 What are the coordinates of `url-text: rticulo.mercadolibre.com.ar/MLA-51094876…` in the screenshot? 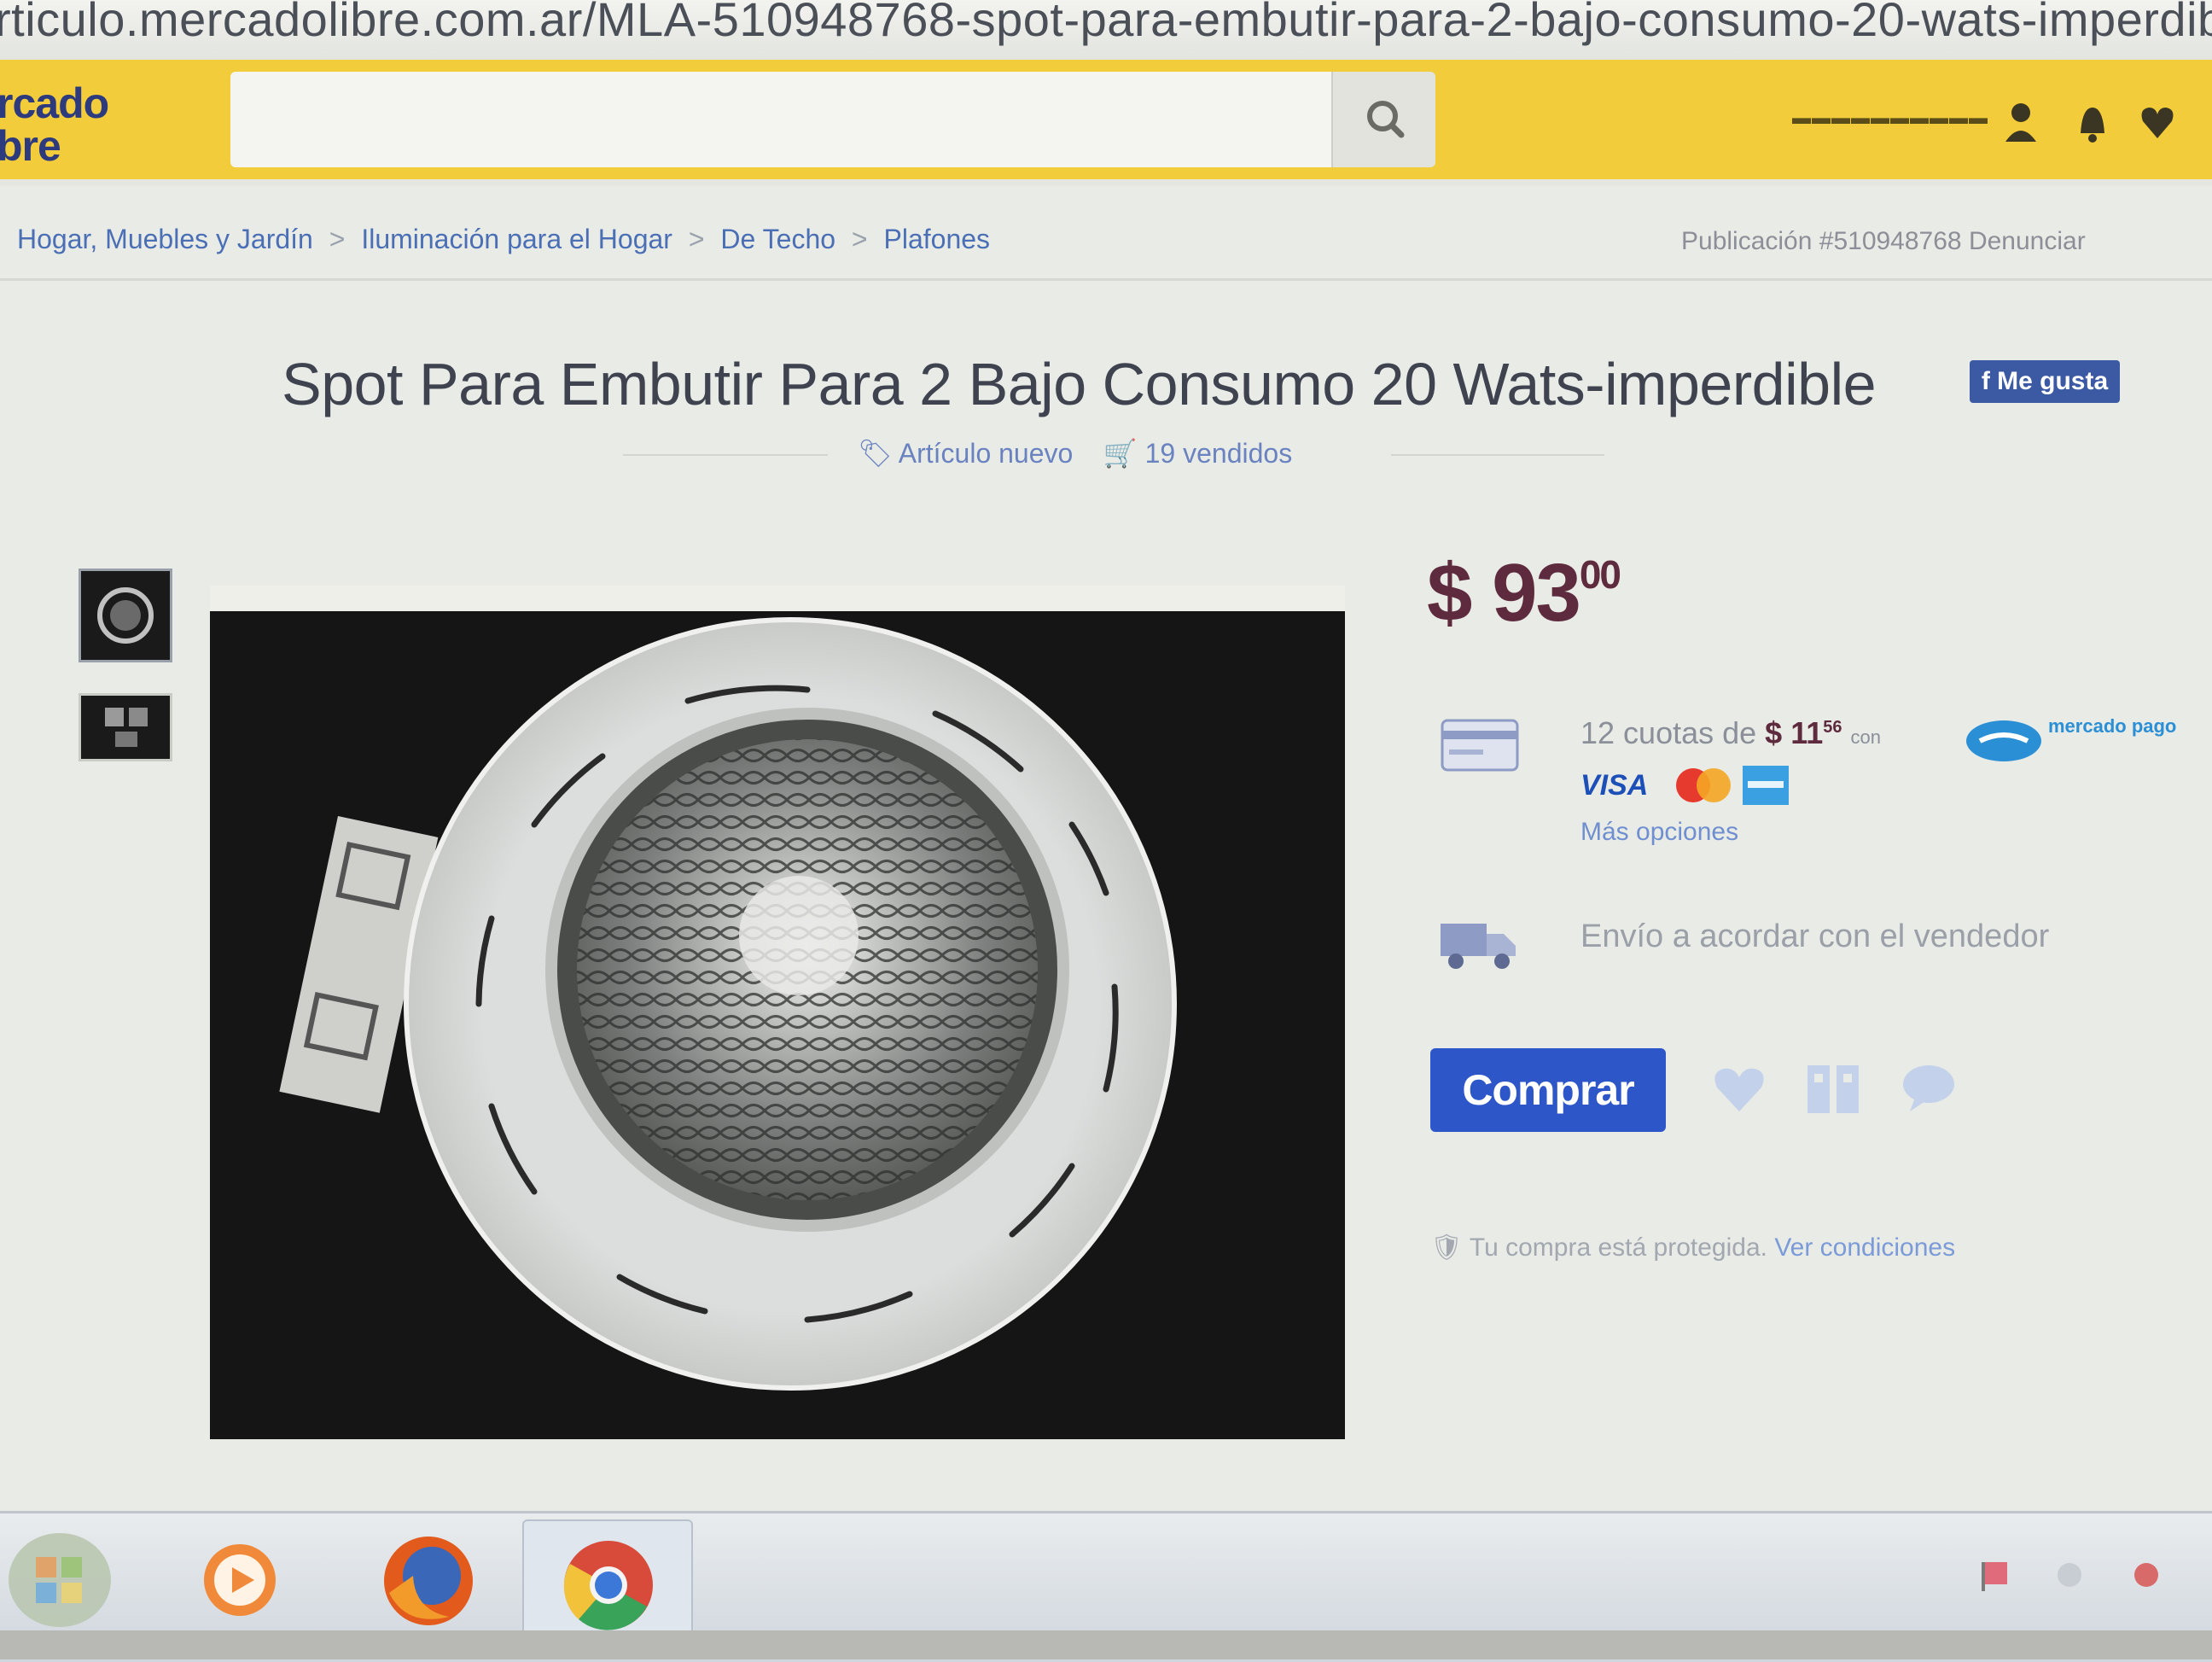 It's located at (1106, 23).